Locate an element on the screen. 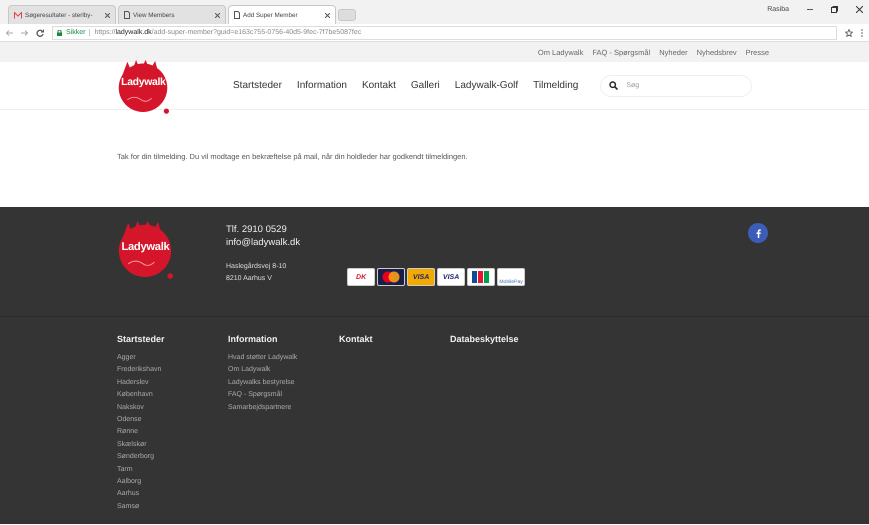  email-link: info@ladywalk.dk is located at coordinates (263, 242).